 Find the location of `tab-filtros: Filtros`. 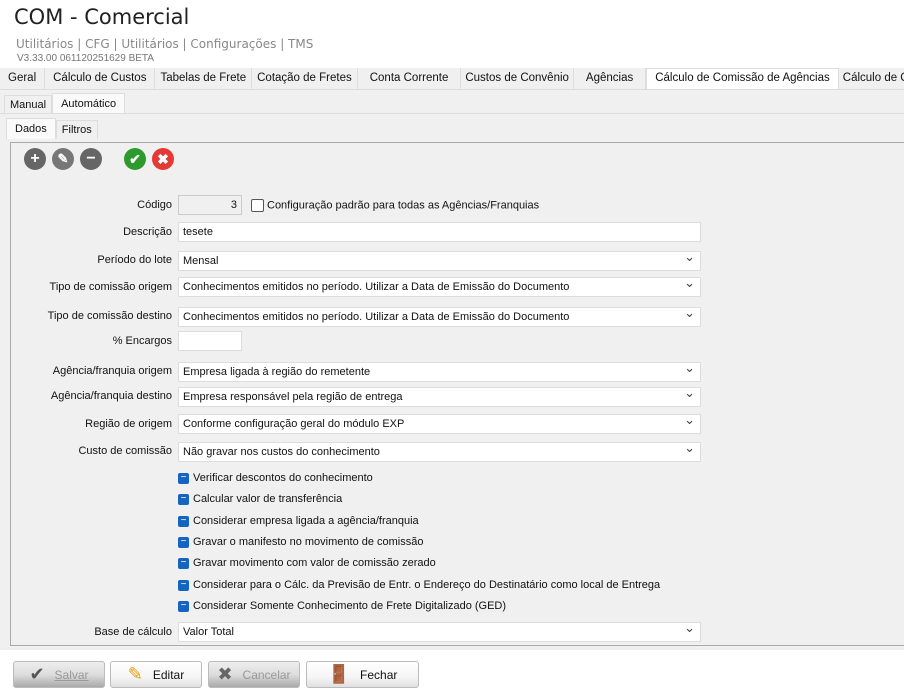

tab-filtros: Filtros is located at coordinates (76, 129).